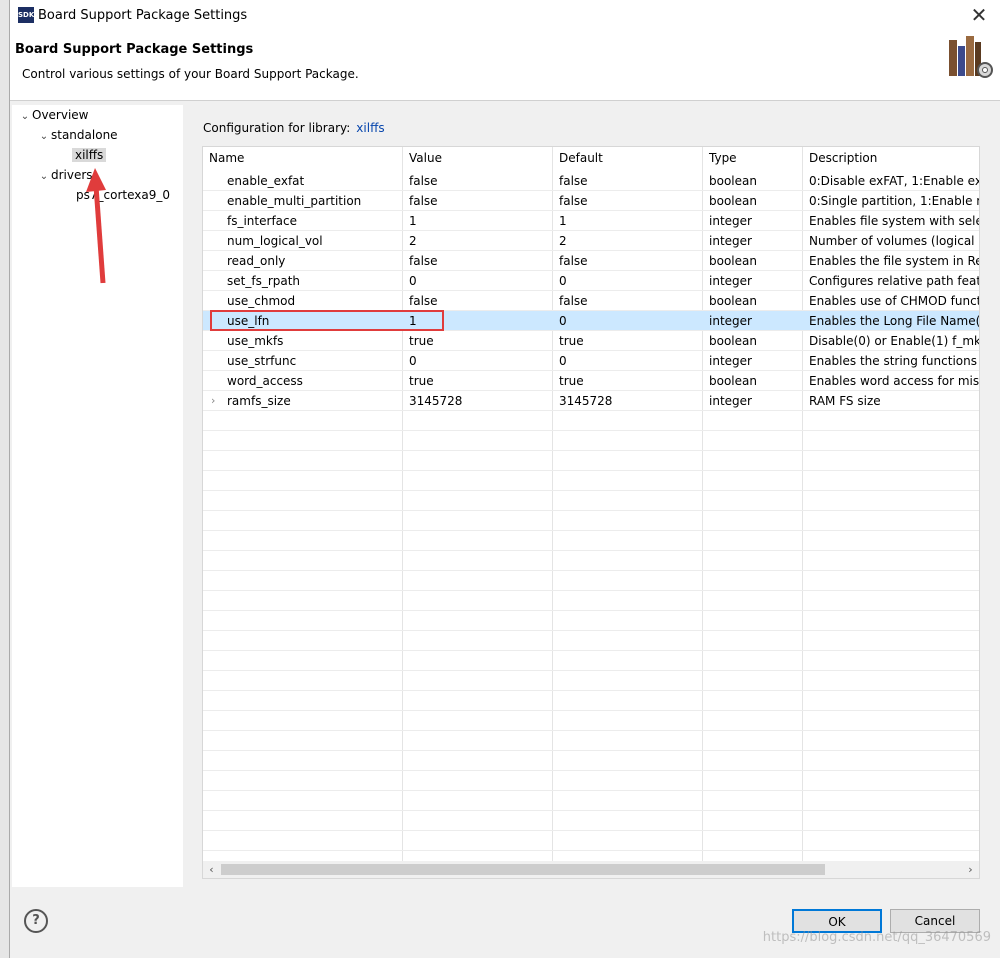 This screenshot has width=1000, height=958. Describe the element at coordinates (77, 135) in the screenshot. I see `tree-item-standalone: ⌄ standalone` at that location.